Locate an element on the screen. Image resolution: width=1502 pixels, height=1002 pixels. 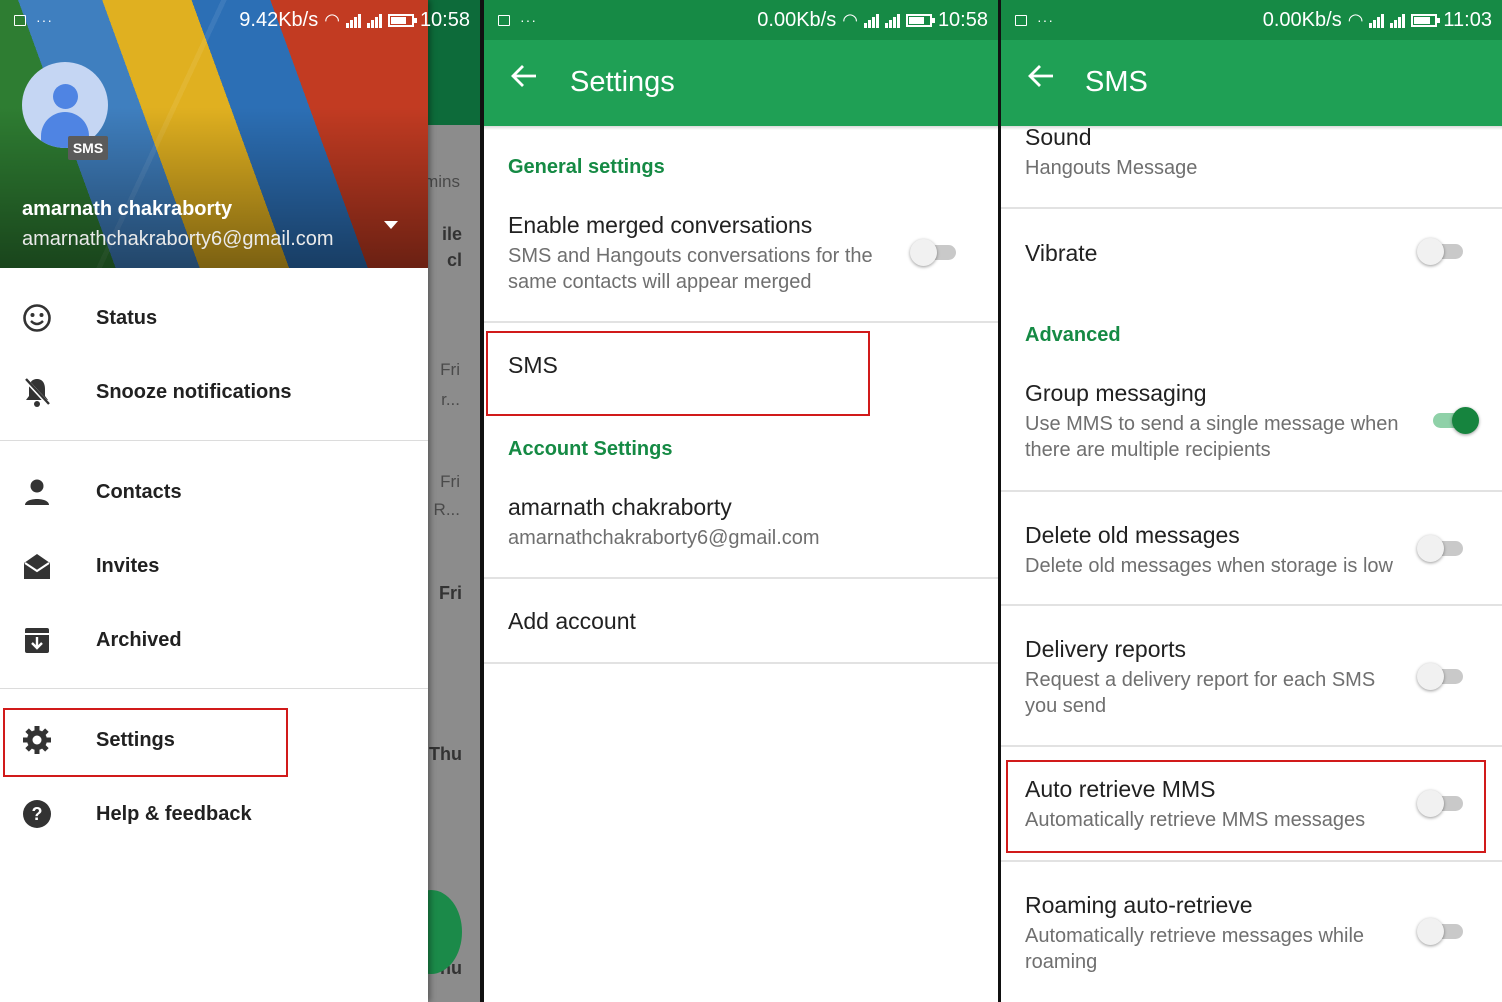
pref-title: amarnath chakraborty is located at coordinates (620, 507).